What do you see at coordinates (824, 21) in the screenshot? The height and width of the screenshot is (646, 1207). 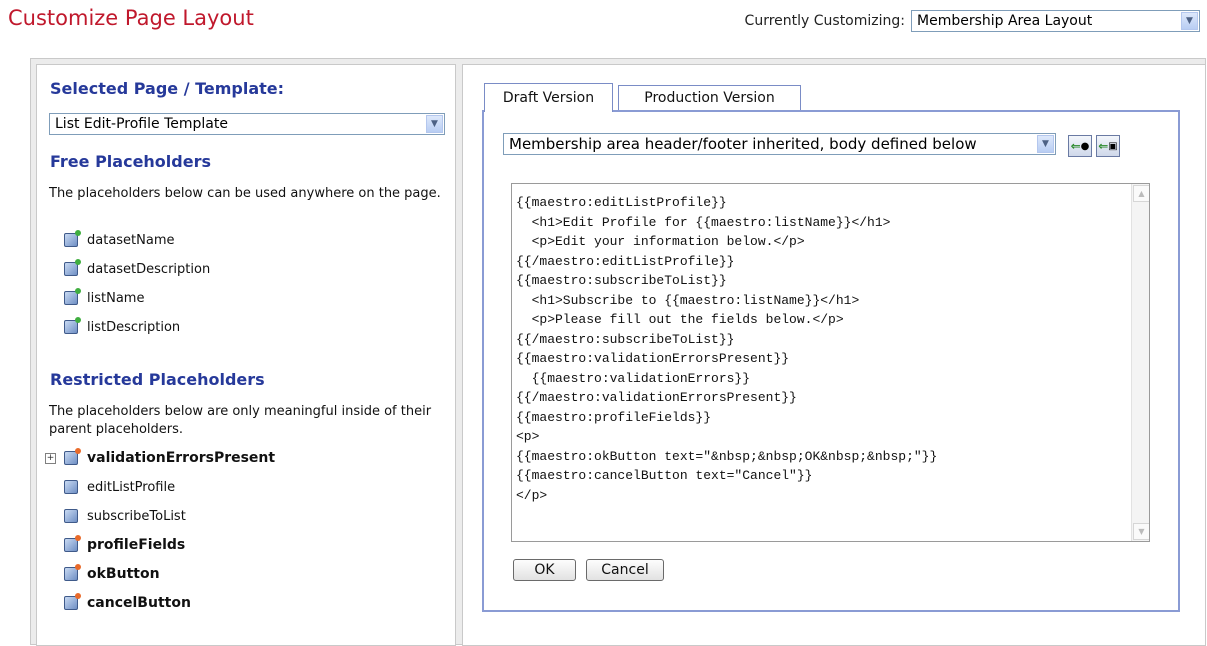 I see `customizing-label: Currently Customizing:` at bounding box center [824, 21].